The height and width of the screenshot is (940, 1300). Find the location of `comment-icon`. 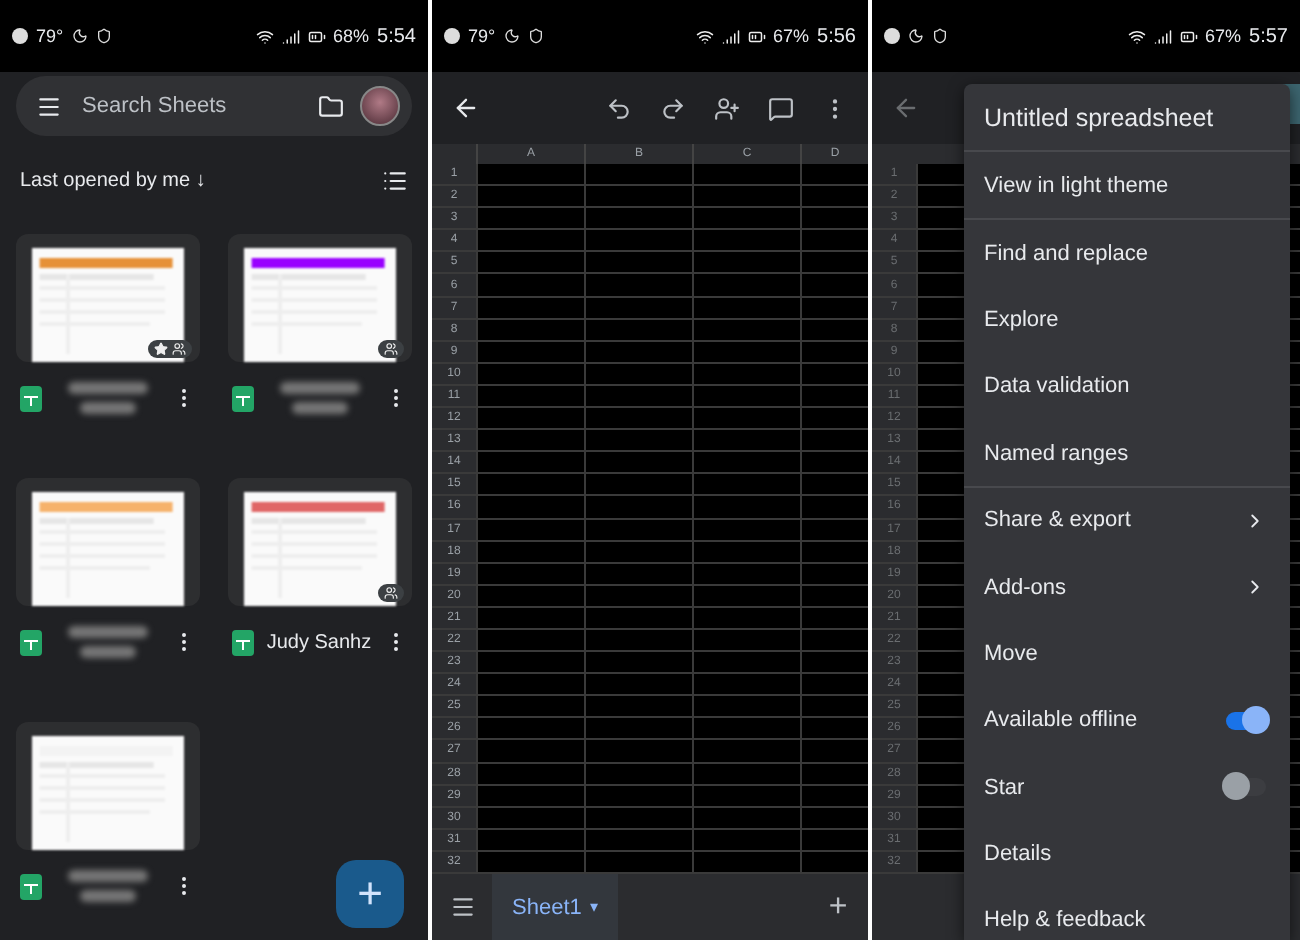

comment-icon is located at coordinates (781, 108).